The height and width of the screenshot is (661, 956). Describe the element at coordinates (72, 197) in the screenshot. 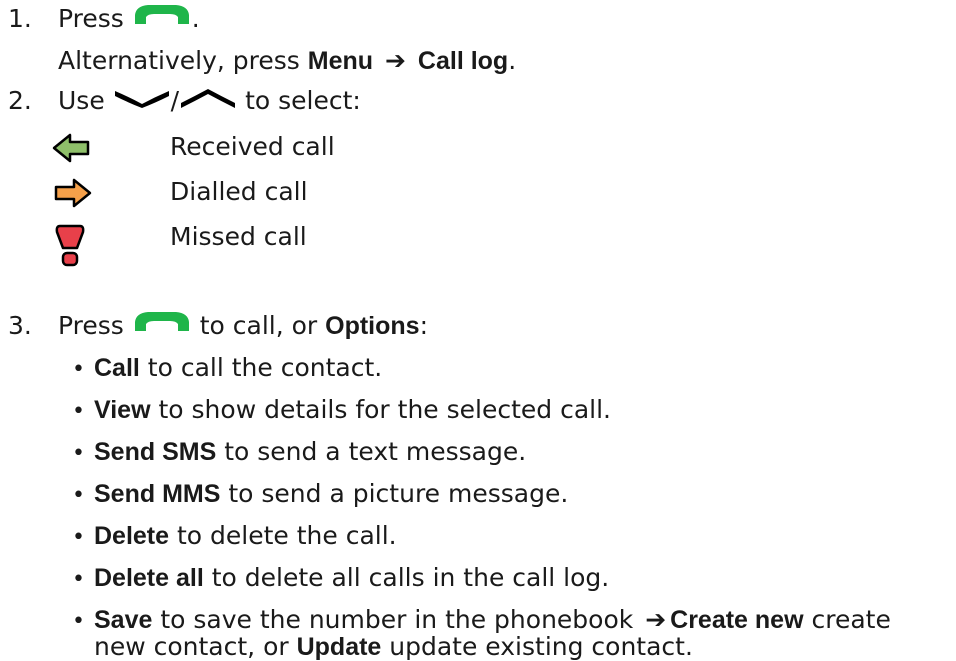

I see `dialled-call-icon` at that location.